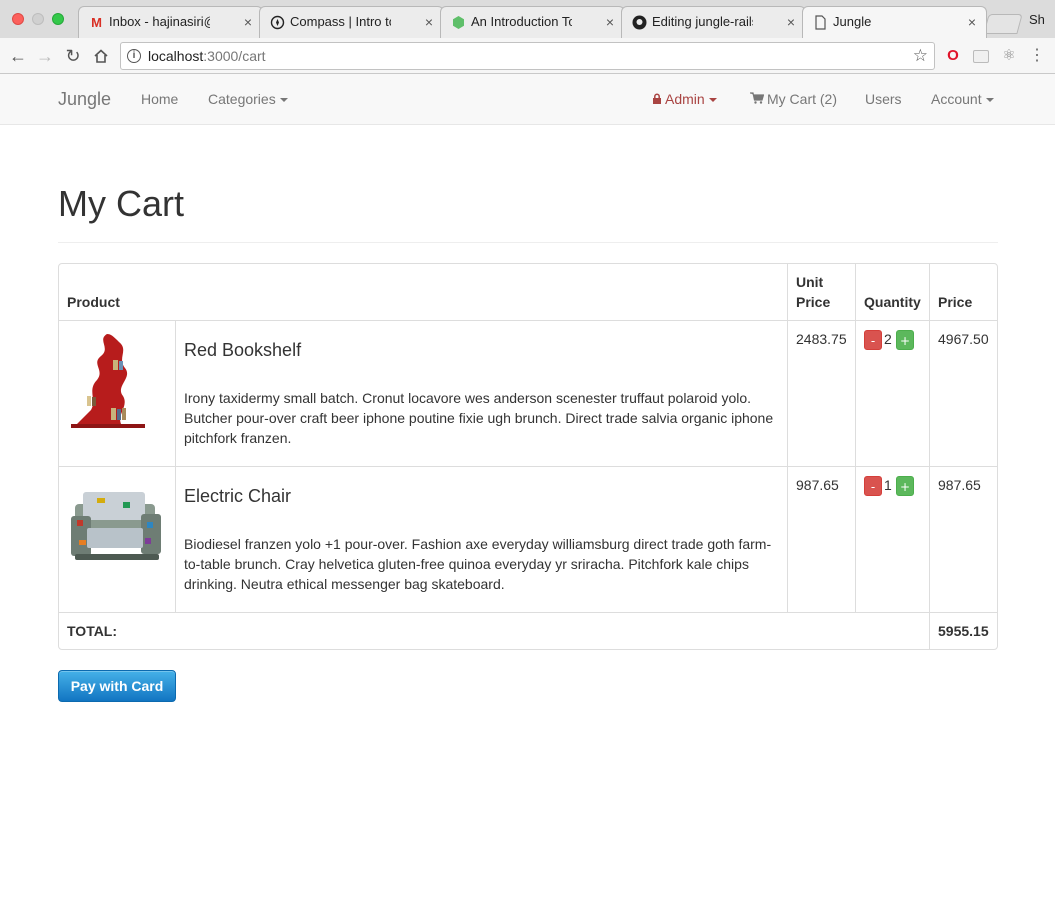  I want to click on nav-cart-label: My Cart (2), so click(802, 99).